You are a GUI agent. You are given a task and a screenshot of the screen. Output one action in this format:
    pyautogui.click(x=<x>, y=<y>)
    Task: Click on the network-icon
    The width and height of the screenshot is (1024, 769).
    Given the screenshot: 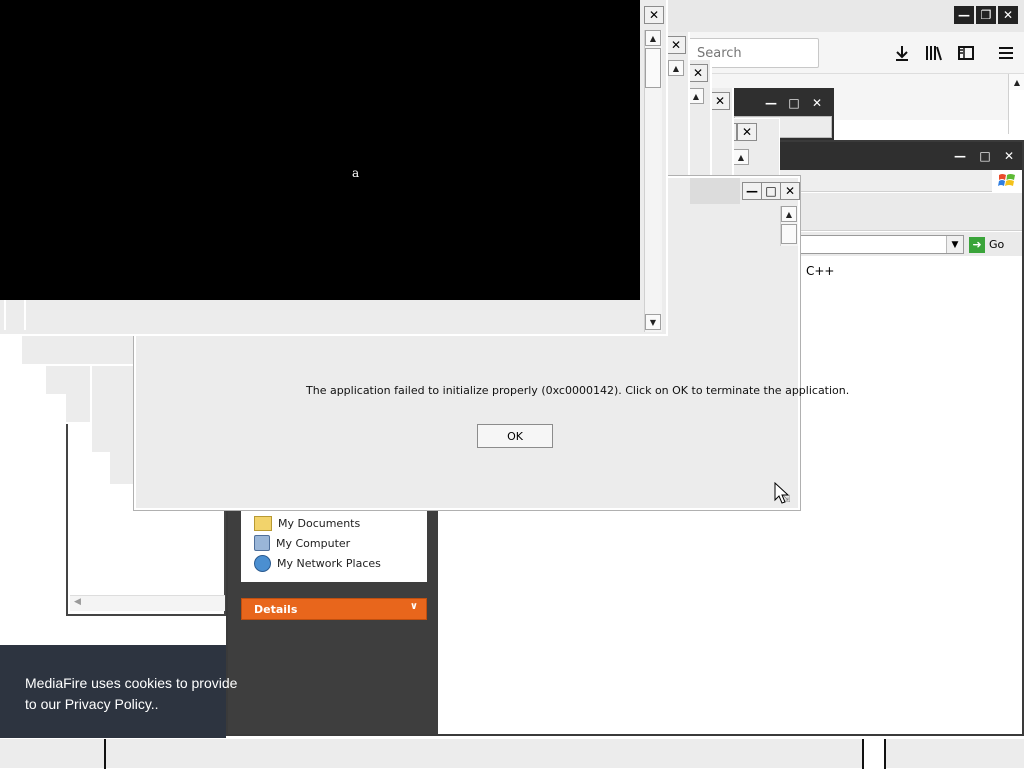 What is the action you would take?
    pyautogui.click(x=262, y=563)
    